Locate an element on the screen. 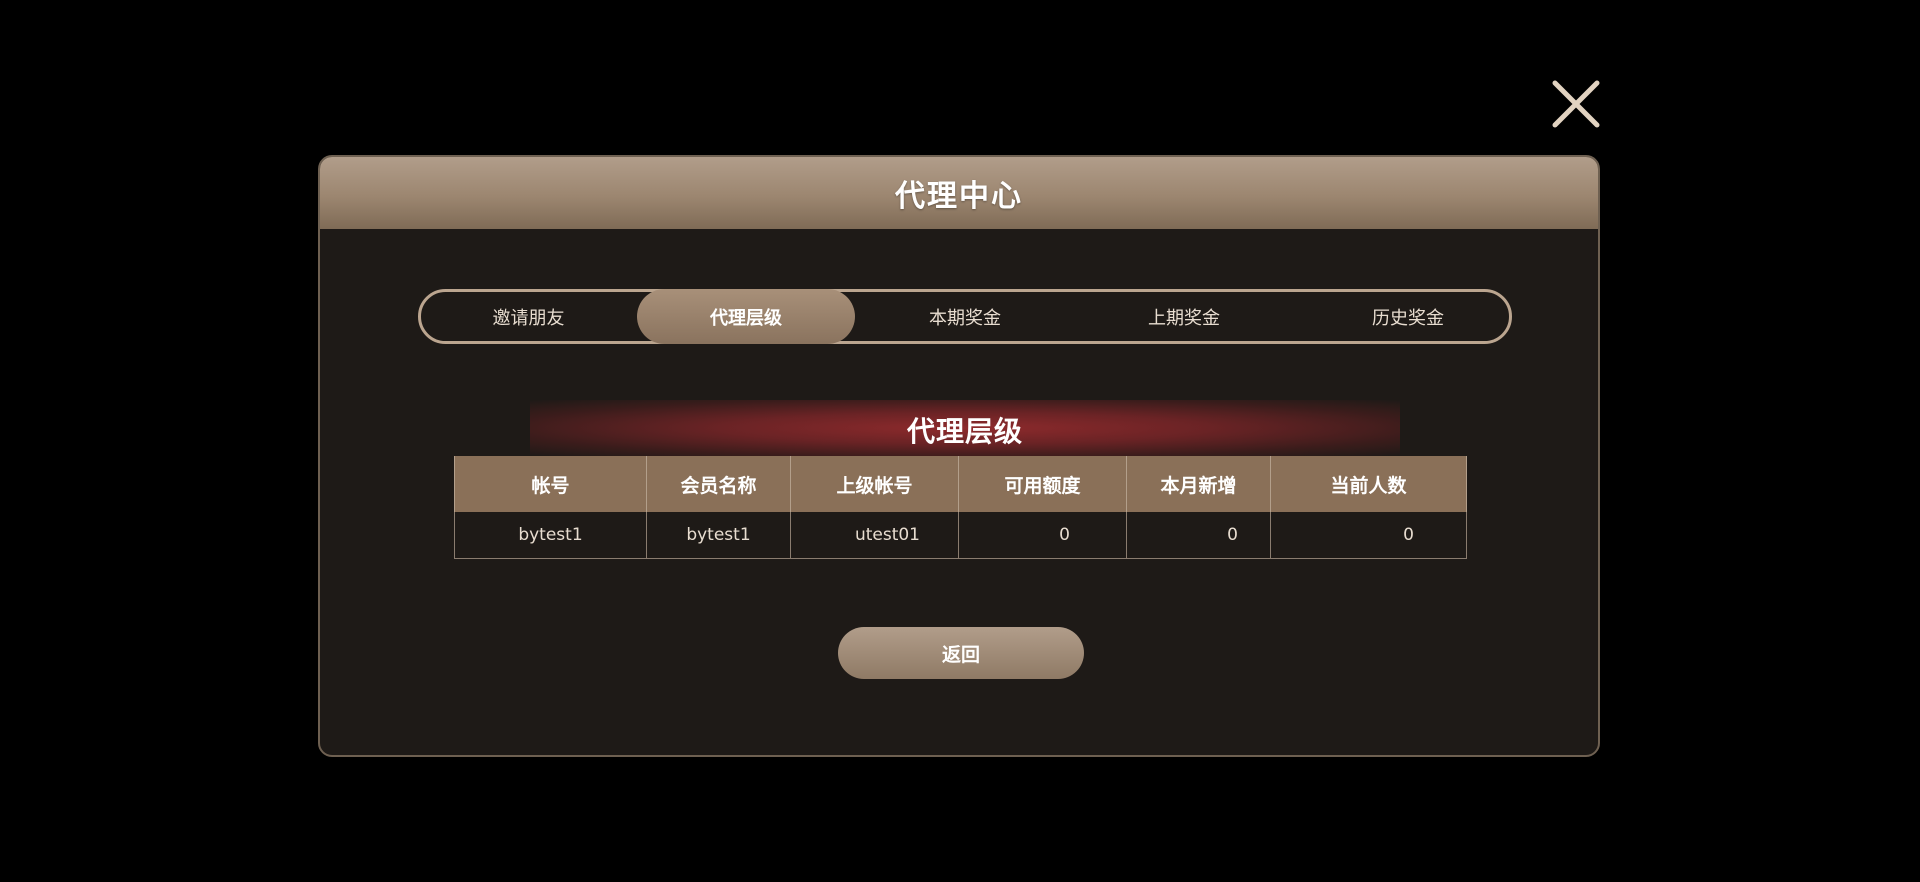 This screenshot has width=1920, height=882. column-header-current-count: 当前人数 is located at coordinates (1368, 484).